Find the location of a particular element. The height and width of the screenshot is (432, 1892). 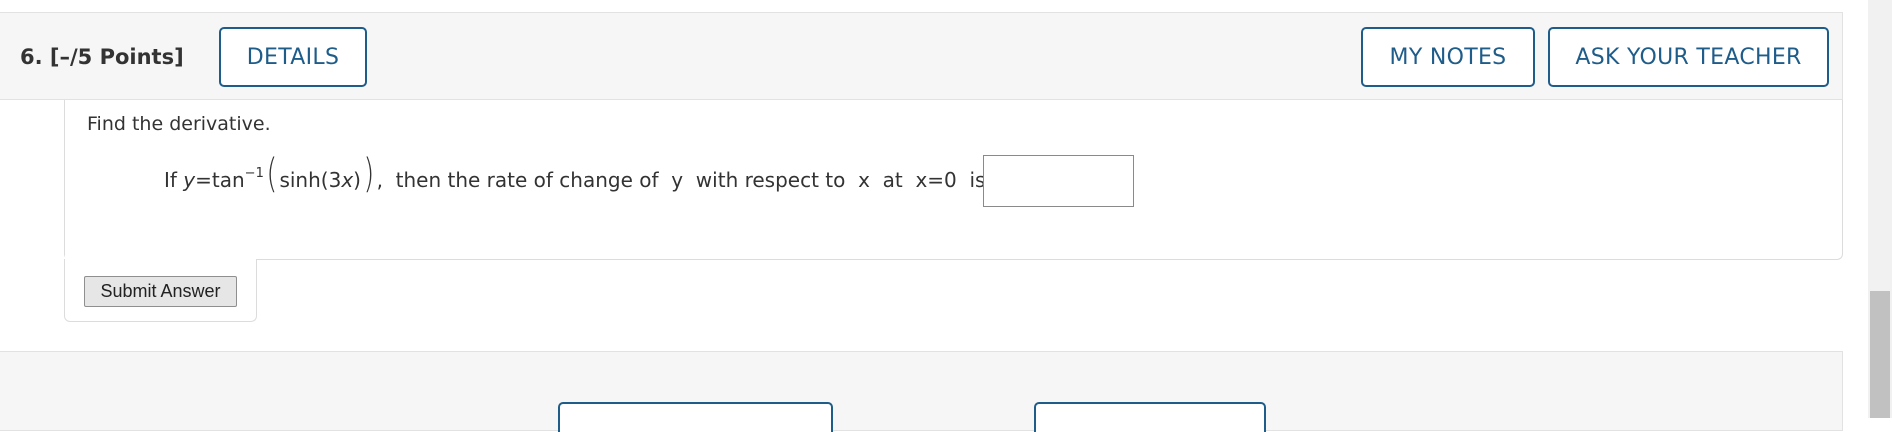

details-button: DETAILS is located at coordinates (293, 57).